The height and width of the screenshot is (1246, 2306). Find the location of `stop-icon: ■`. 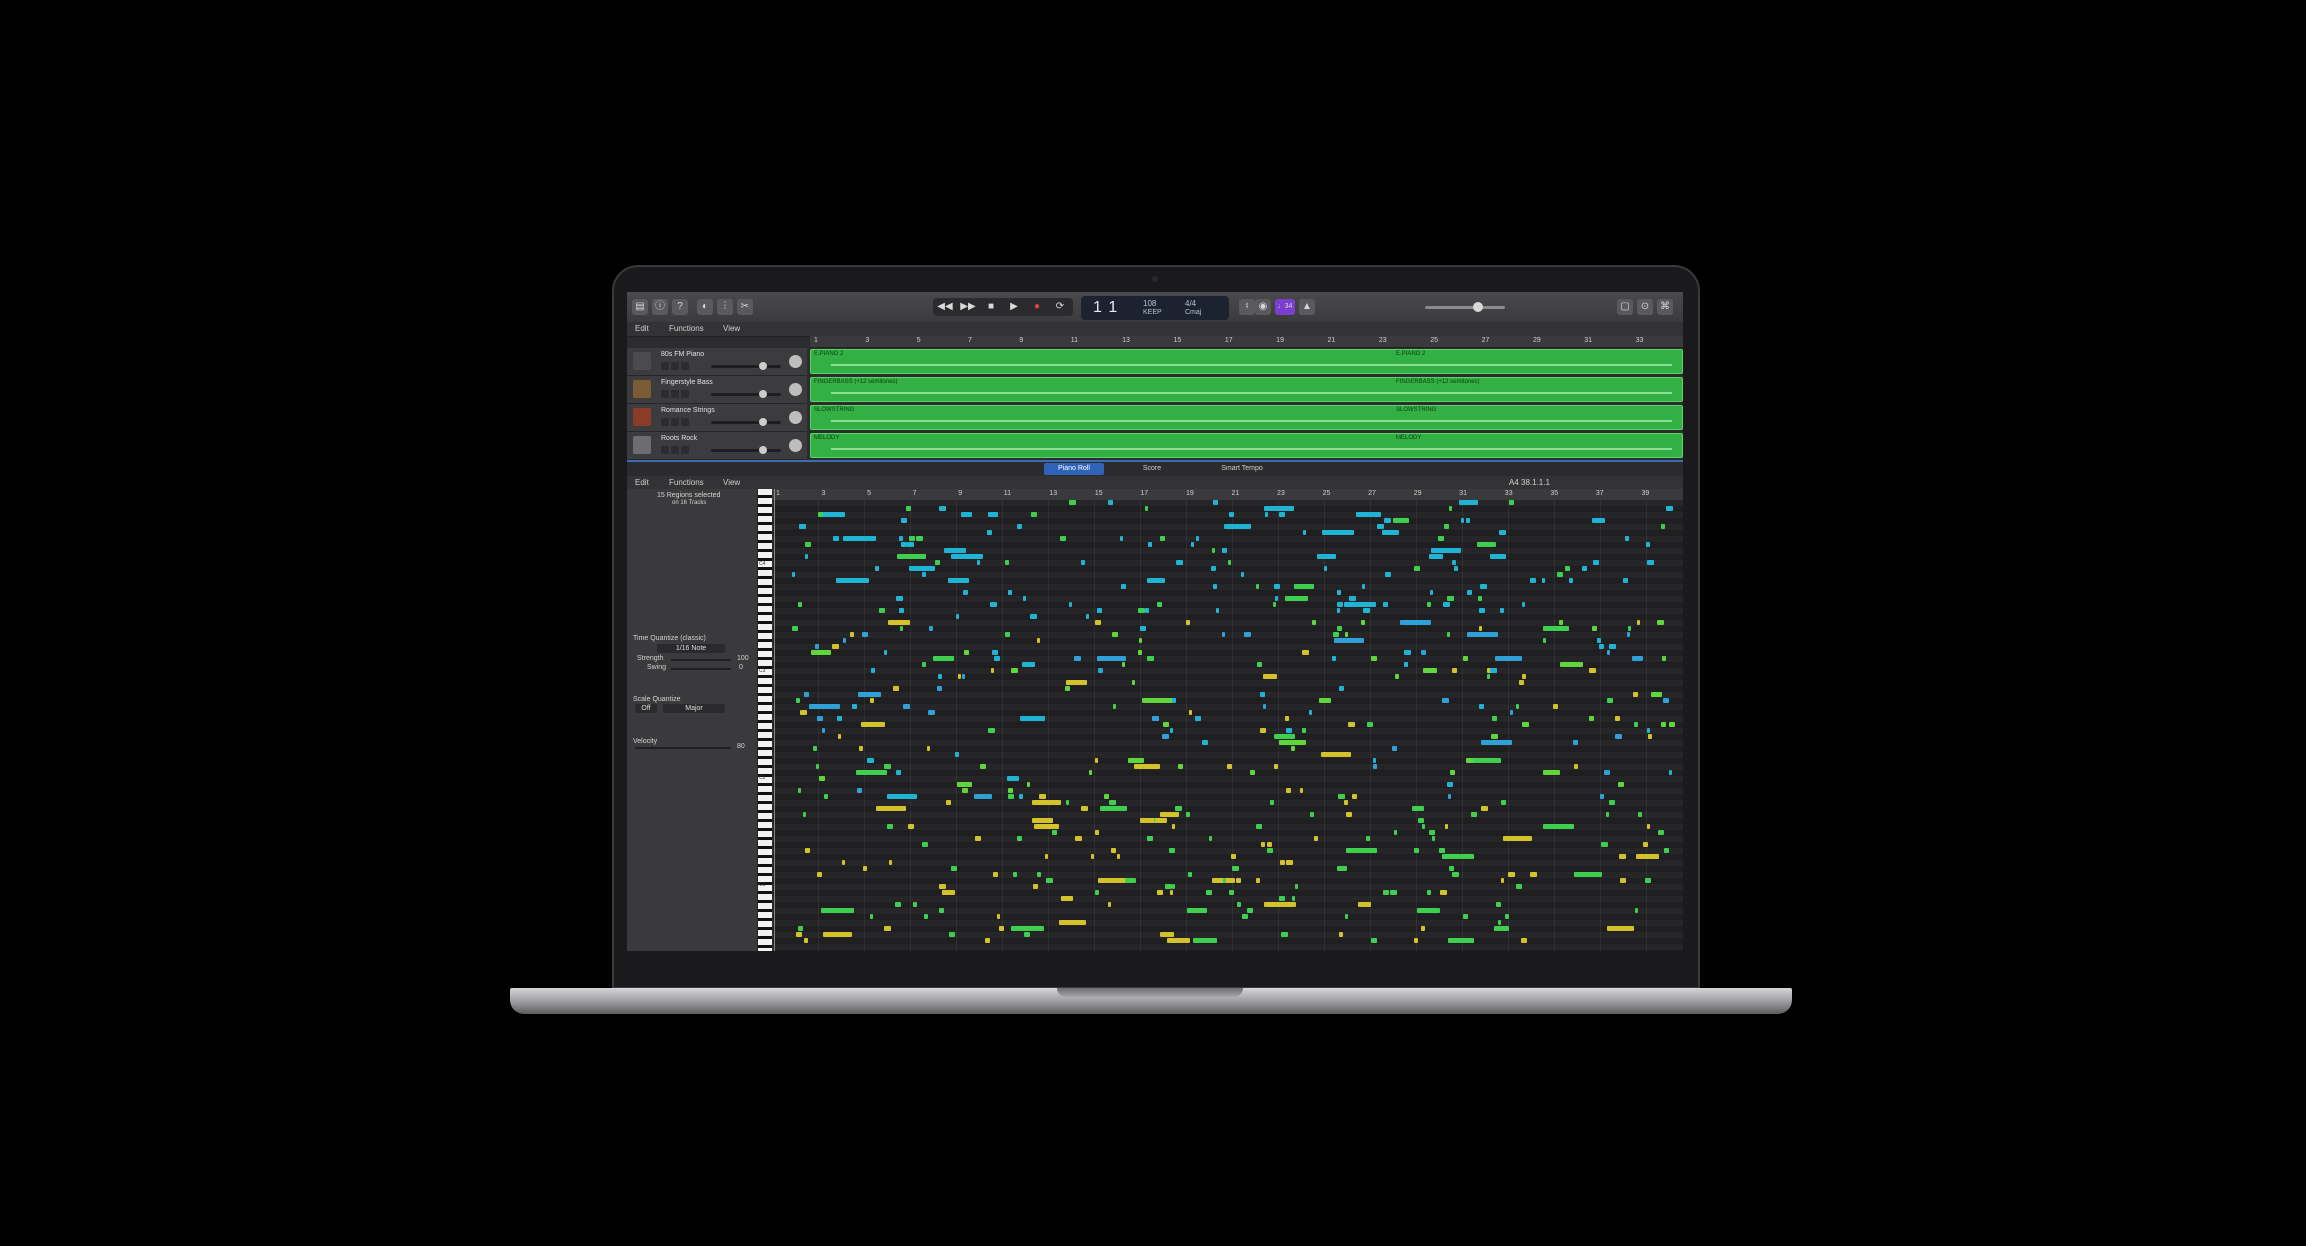

stop-icon: ■ is located at coordinates (991, 307).